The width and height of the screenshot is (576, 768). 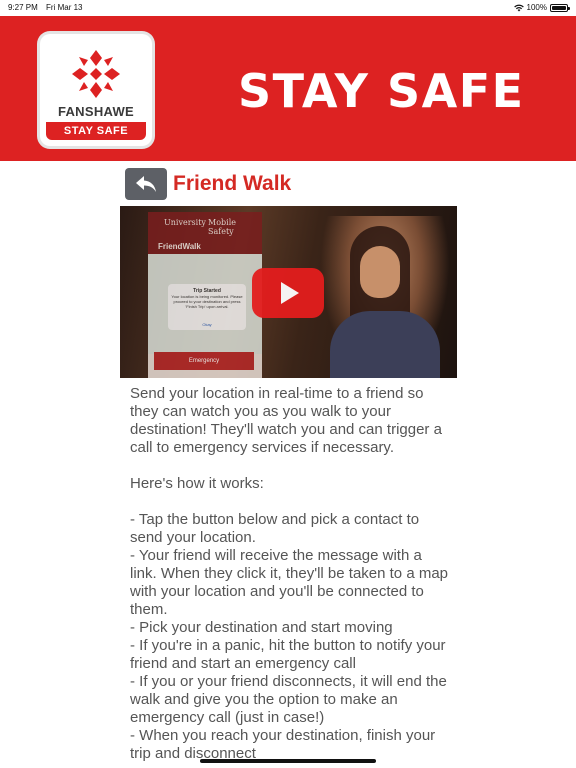 I want to click on phone-app-name: FriendWalk, so click(x=179, y=246).